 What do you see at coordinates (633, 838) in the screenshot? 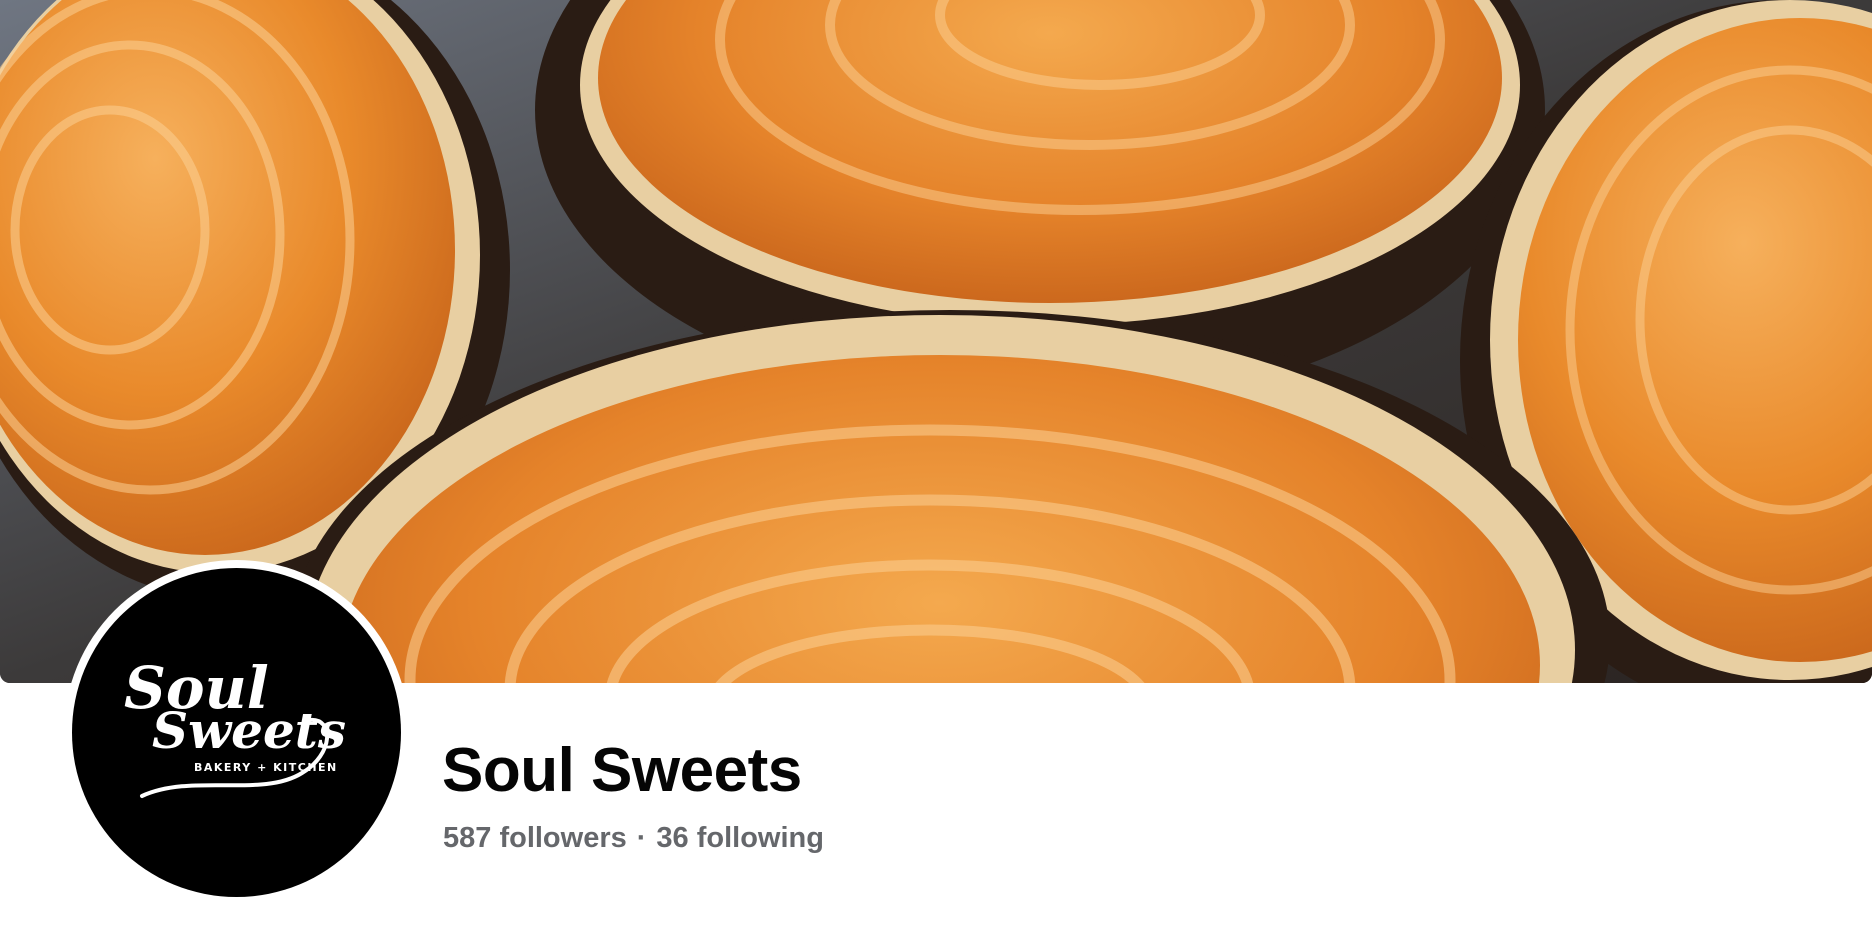
I see `follow-stats: 587 followers · 36 following` at bounding box center [633, 838].